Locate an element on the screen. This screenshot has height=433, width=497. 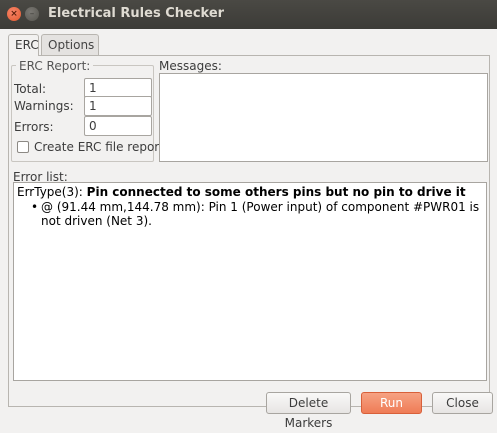
title-bar: × – Electrical Rules Checker is located at coordinates (248, 14).